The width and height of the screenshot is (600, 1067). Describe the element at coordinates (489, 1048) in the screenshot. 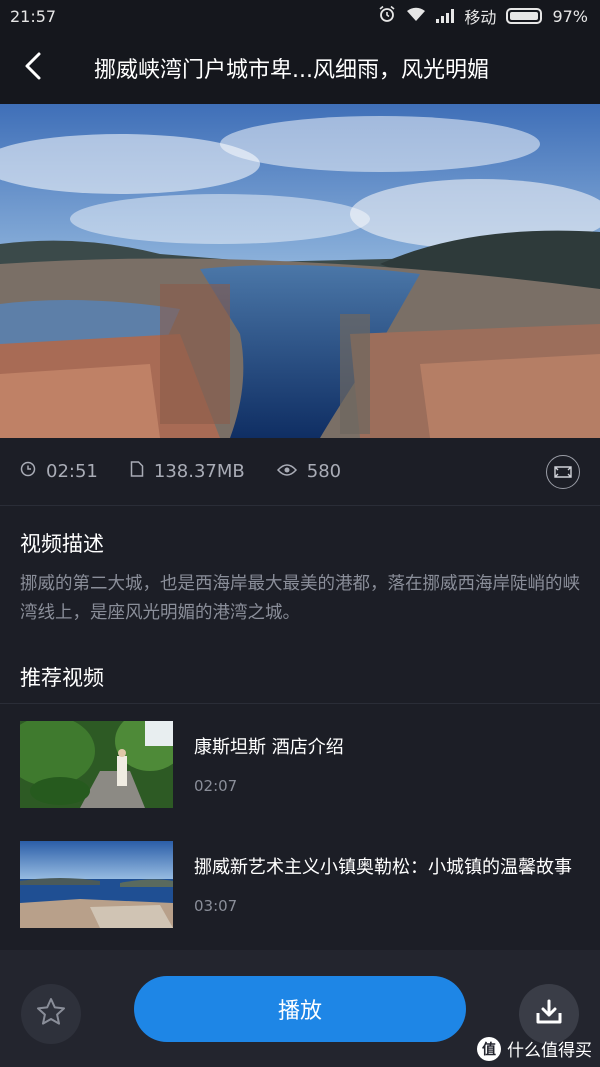

I see `watermark-logo: 值` at that location.